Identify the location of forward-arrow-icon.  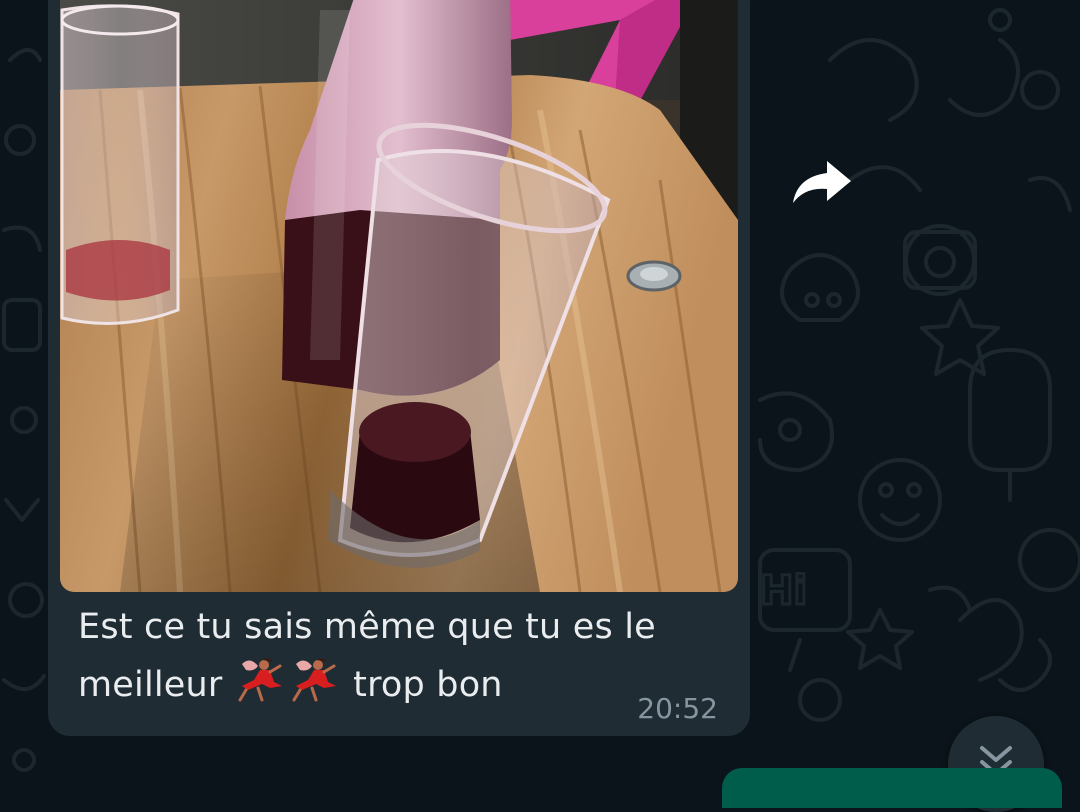
(822, 182).